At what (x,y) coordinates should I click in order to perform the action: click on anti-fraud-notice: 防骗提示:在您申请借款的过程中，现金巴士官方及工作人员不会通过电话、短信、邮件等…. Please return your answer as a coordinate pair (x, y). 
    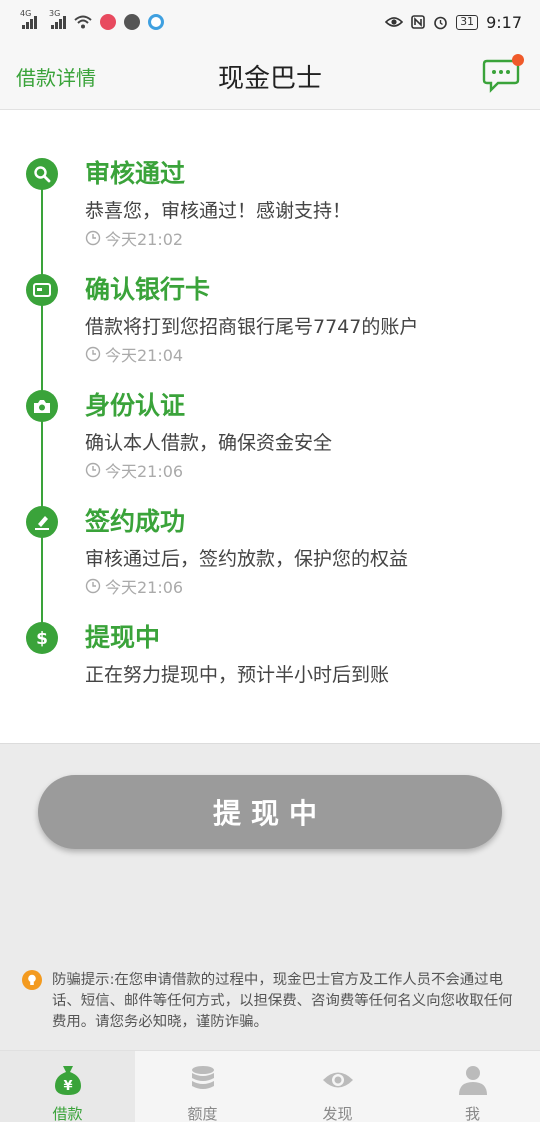
    Looking at the image, I should click on (272, 1001).